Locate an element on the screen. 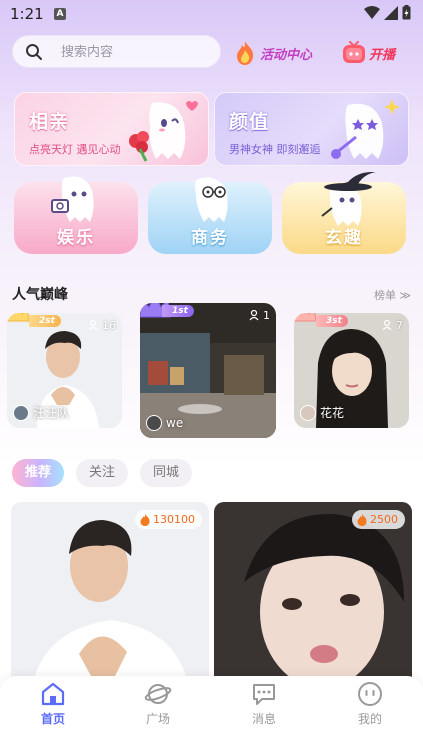  viewer-count-value: 7 is located at coordinates (399, 325).